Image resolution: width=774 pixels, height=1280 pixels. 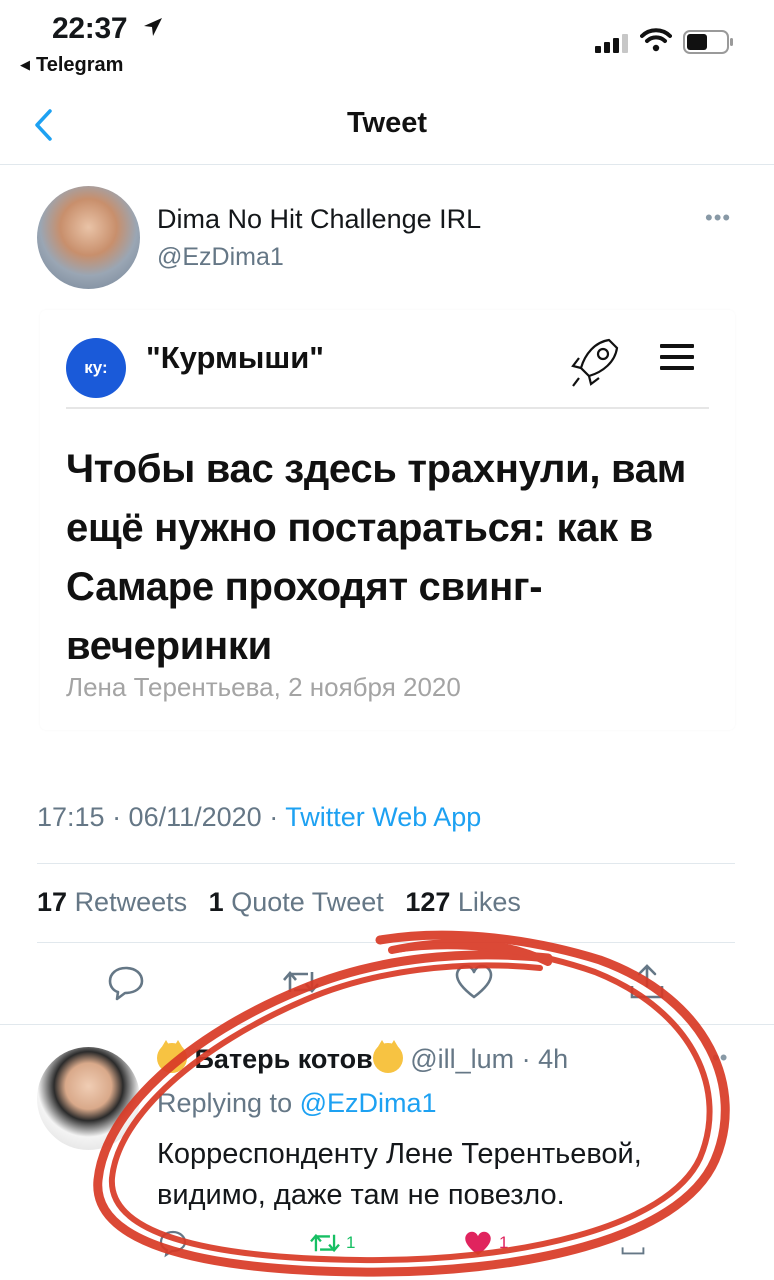 I want to click on wifi-icon, so click(x=656, y=40).